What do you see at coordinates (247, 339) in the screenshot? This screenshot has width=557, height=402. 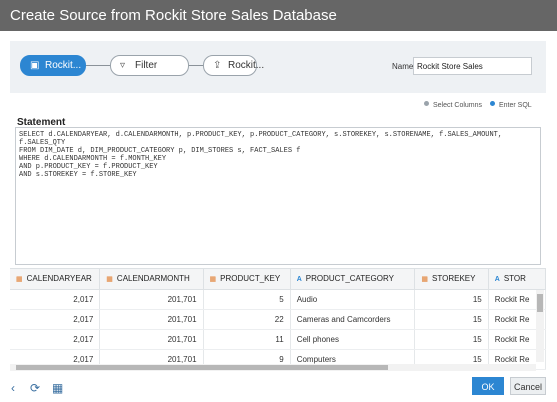 I see `table-cell: 11` at bounding box center [247, 339].